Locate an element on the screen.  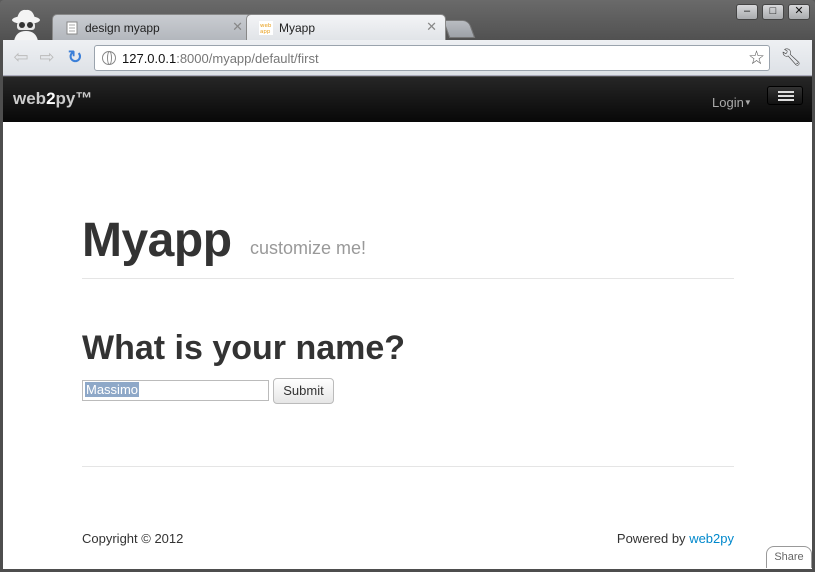
svg-text: app is located at coordinates (265, 32).